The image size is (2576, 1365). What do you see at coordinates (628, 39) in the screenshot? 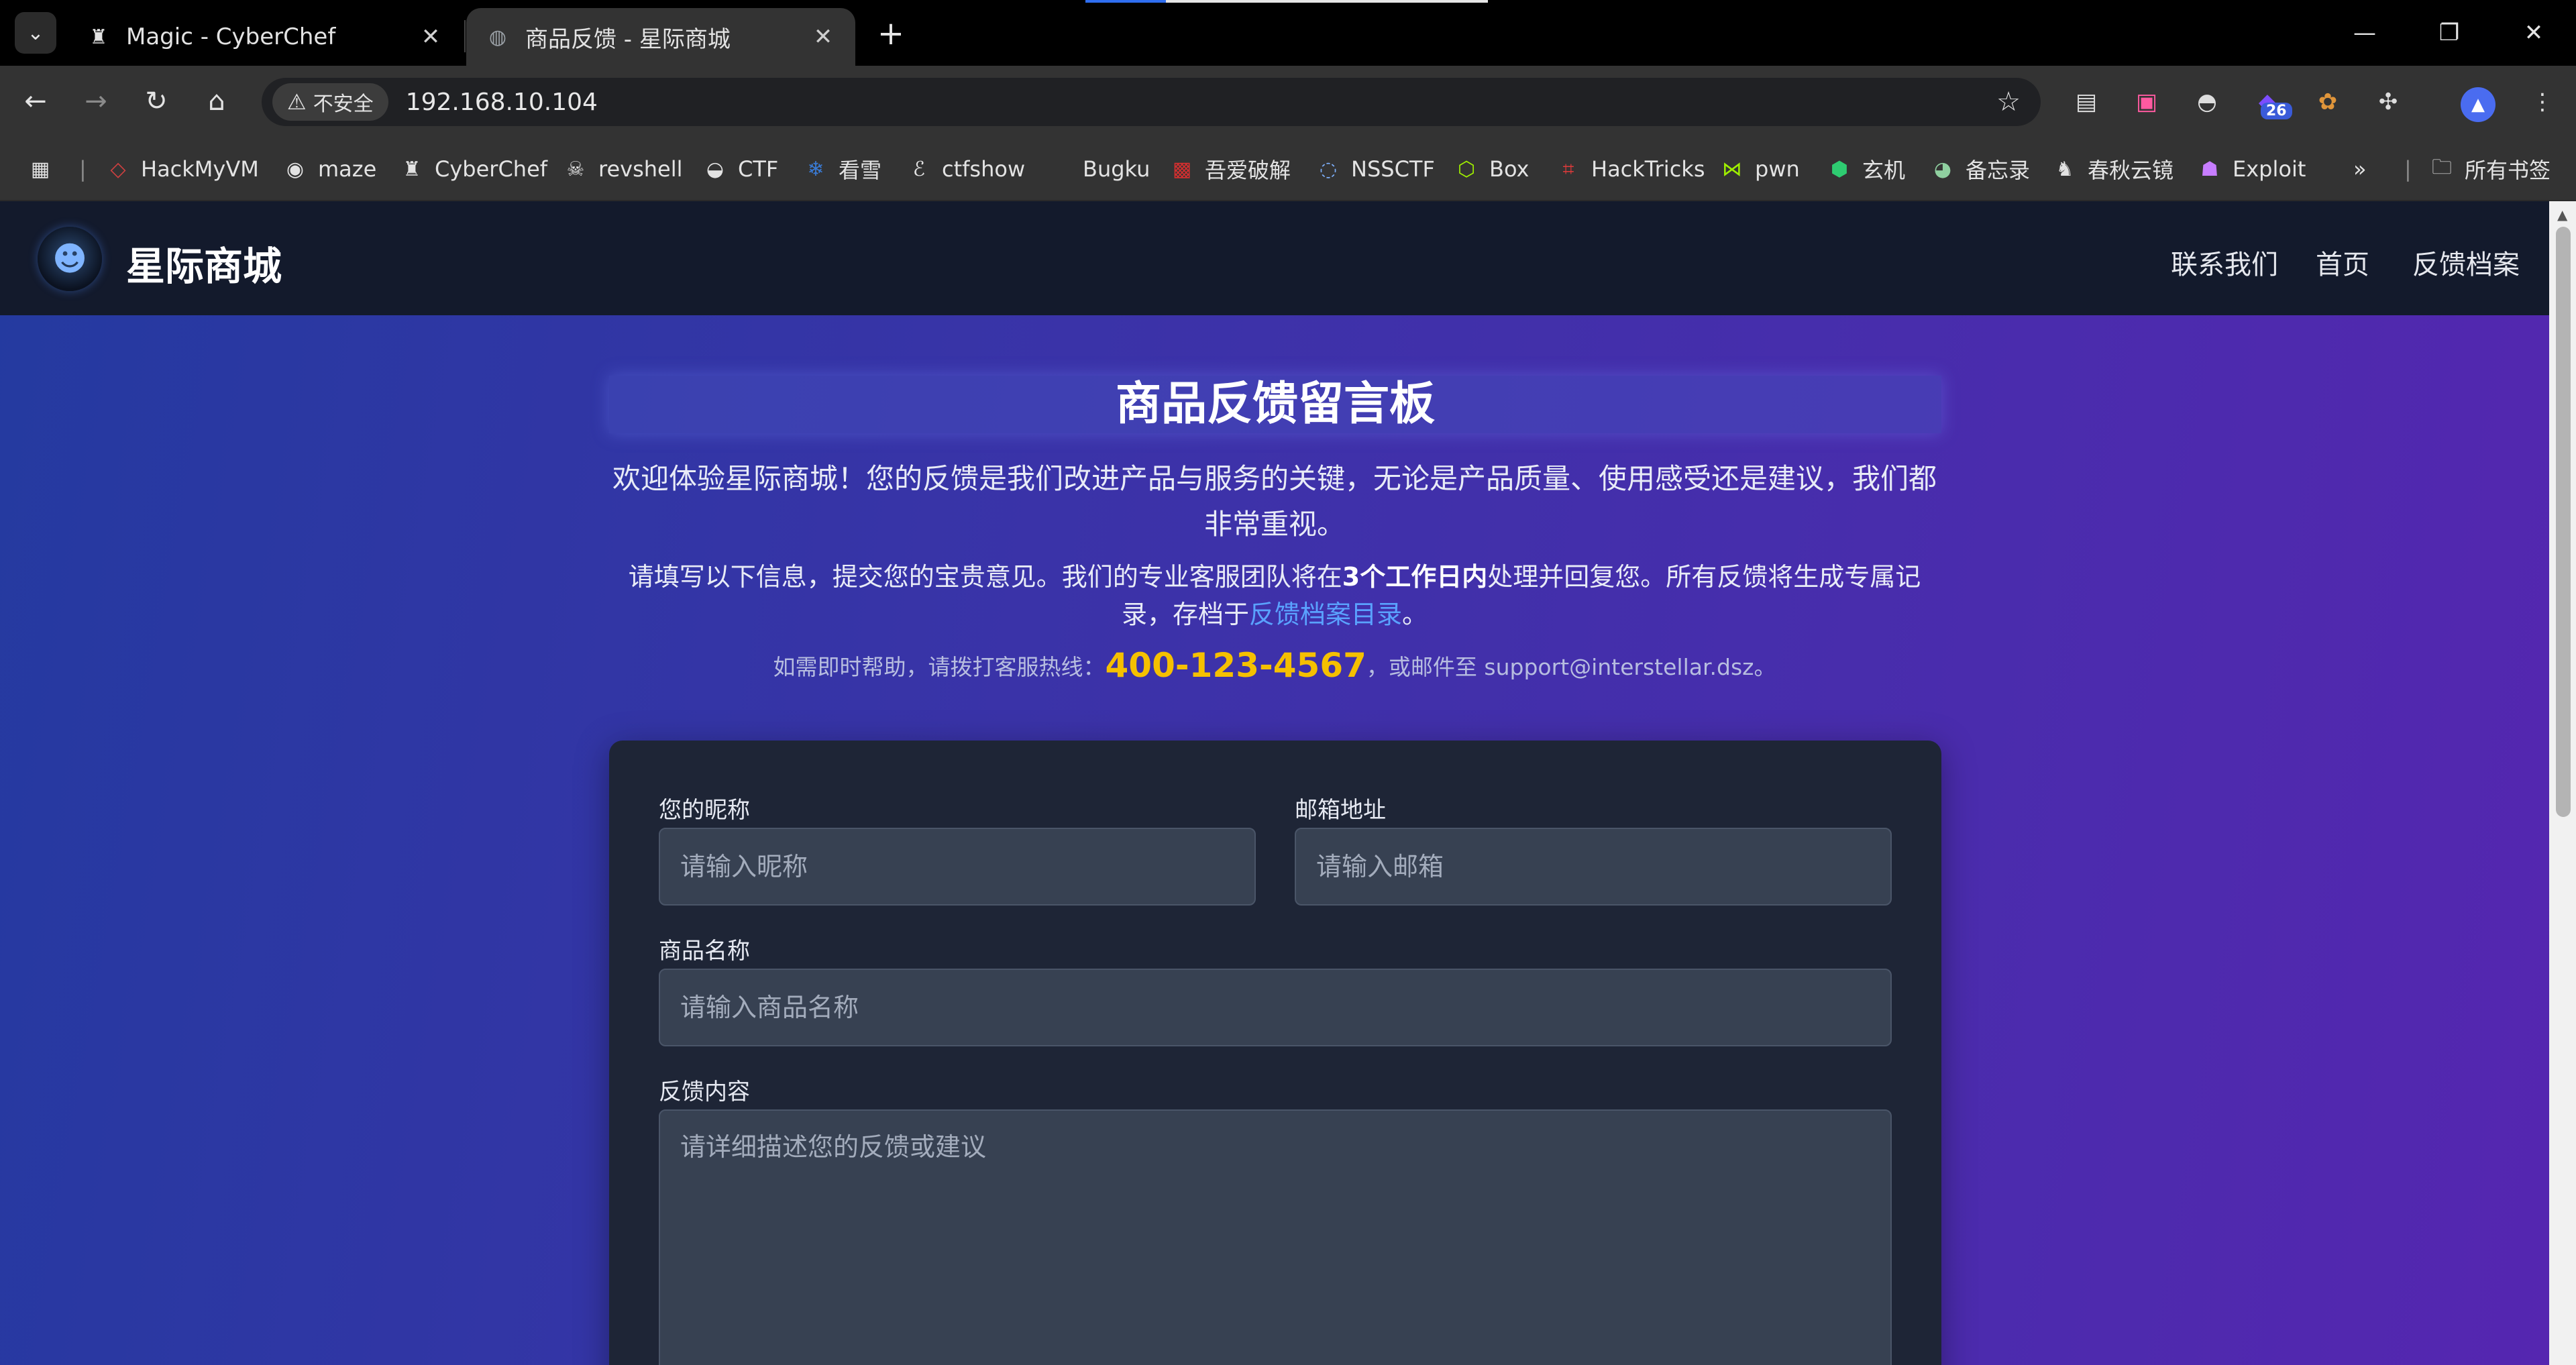
I see `tab-title: 商品反馈 - 星际商城` at bounding box center [628, 39].